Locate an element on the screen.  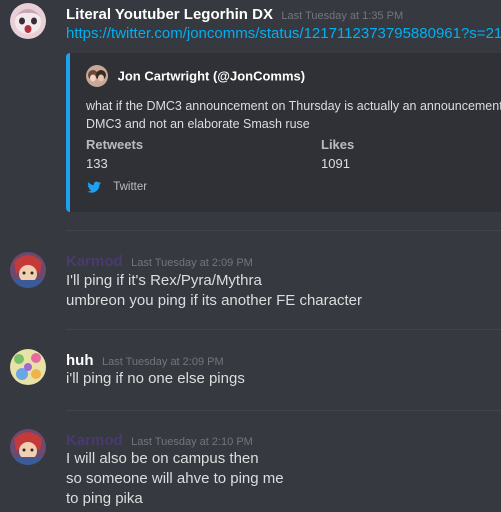
message-header: Karmod Last Tuesday at 2:10 PM is located at coordinates (159, 441).